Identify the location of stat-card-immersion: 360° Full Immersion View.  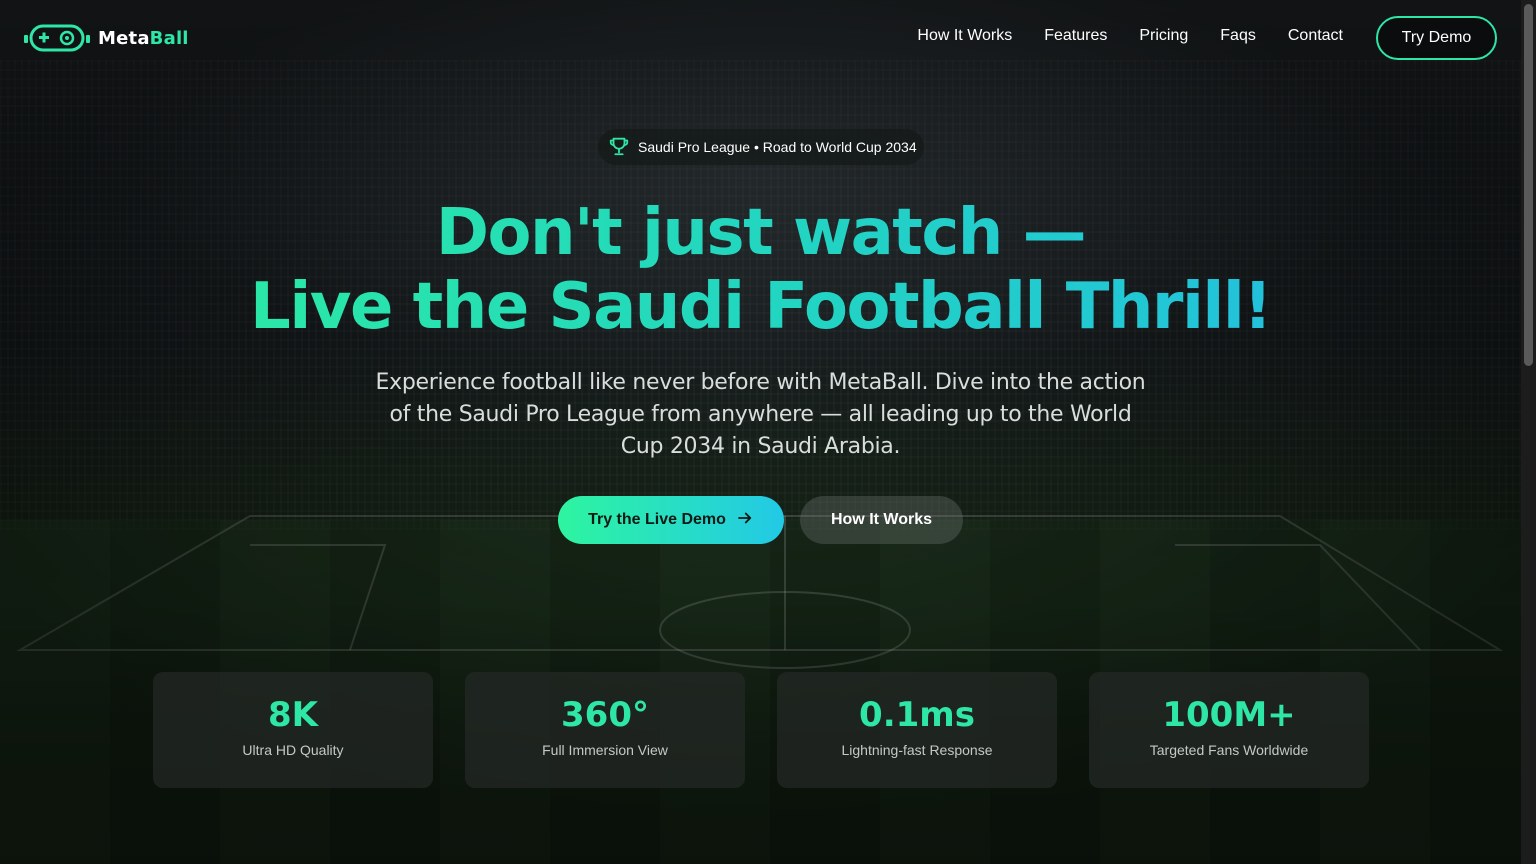
(605, 730).